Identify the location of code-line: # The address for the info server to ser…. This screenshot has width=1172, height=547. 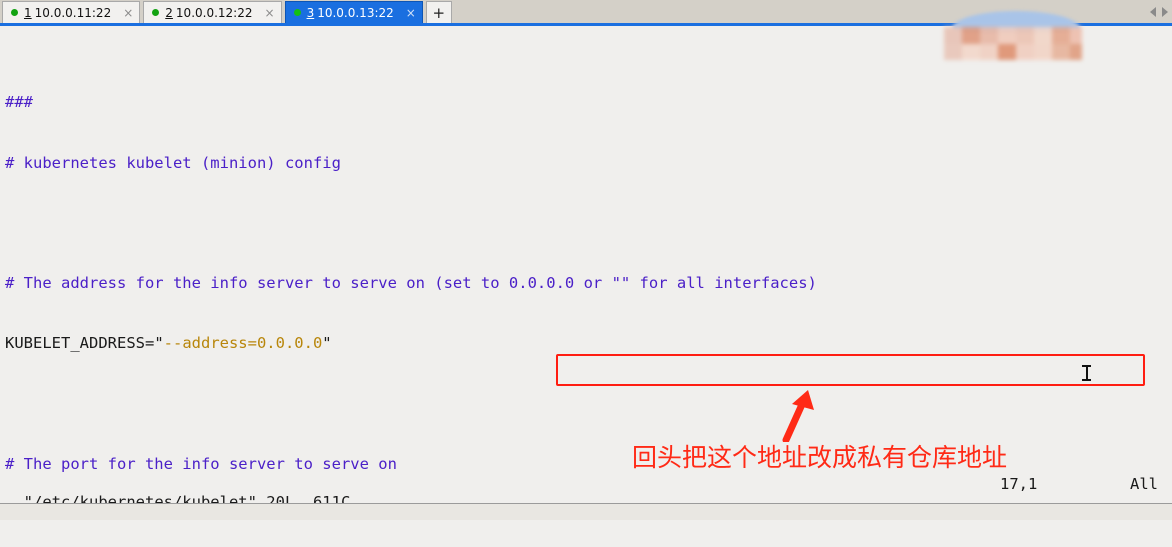
(588, 283).